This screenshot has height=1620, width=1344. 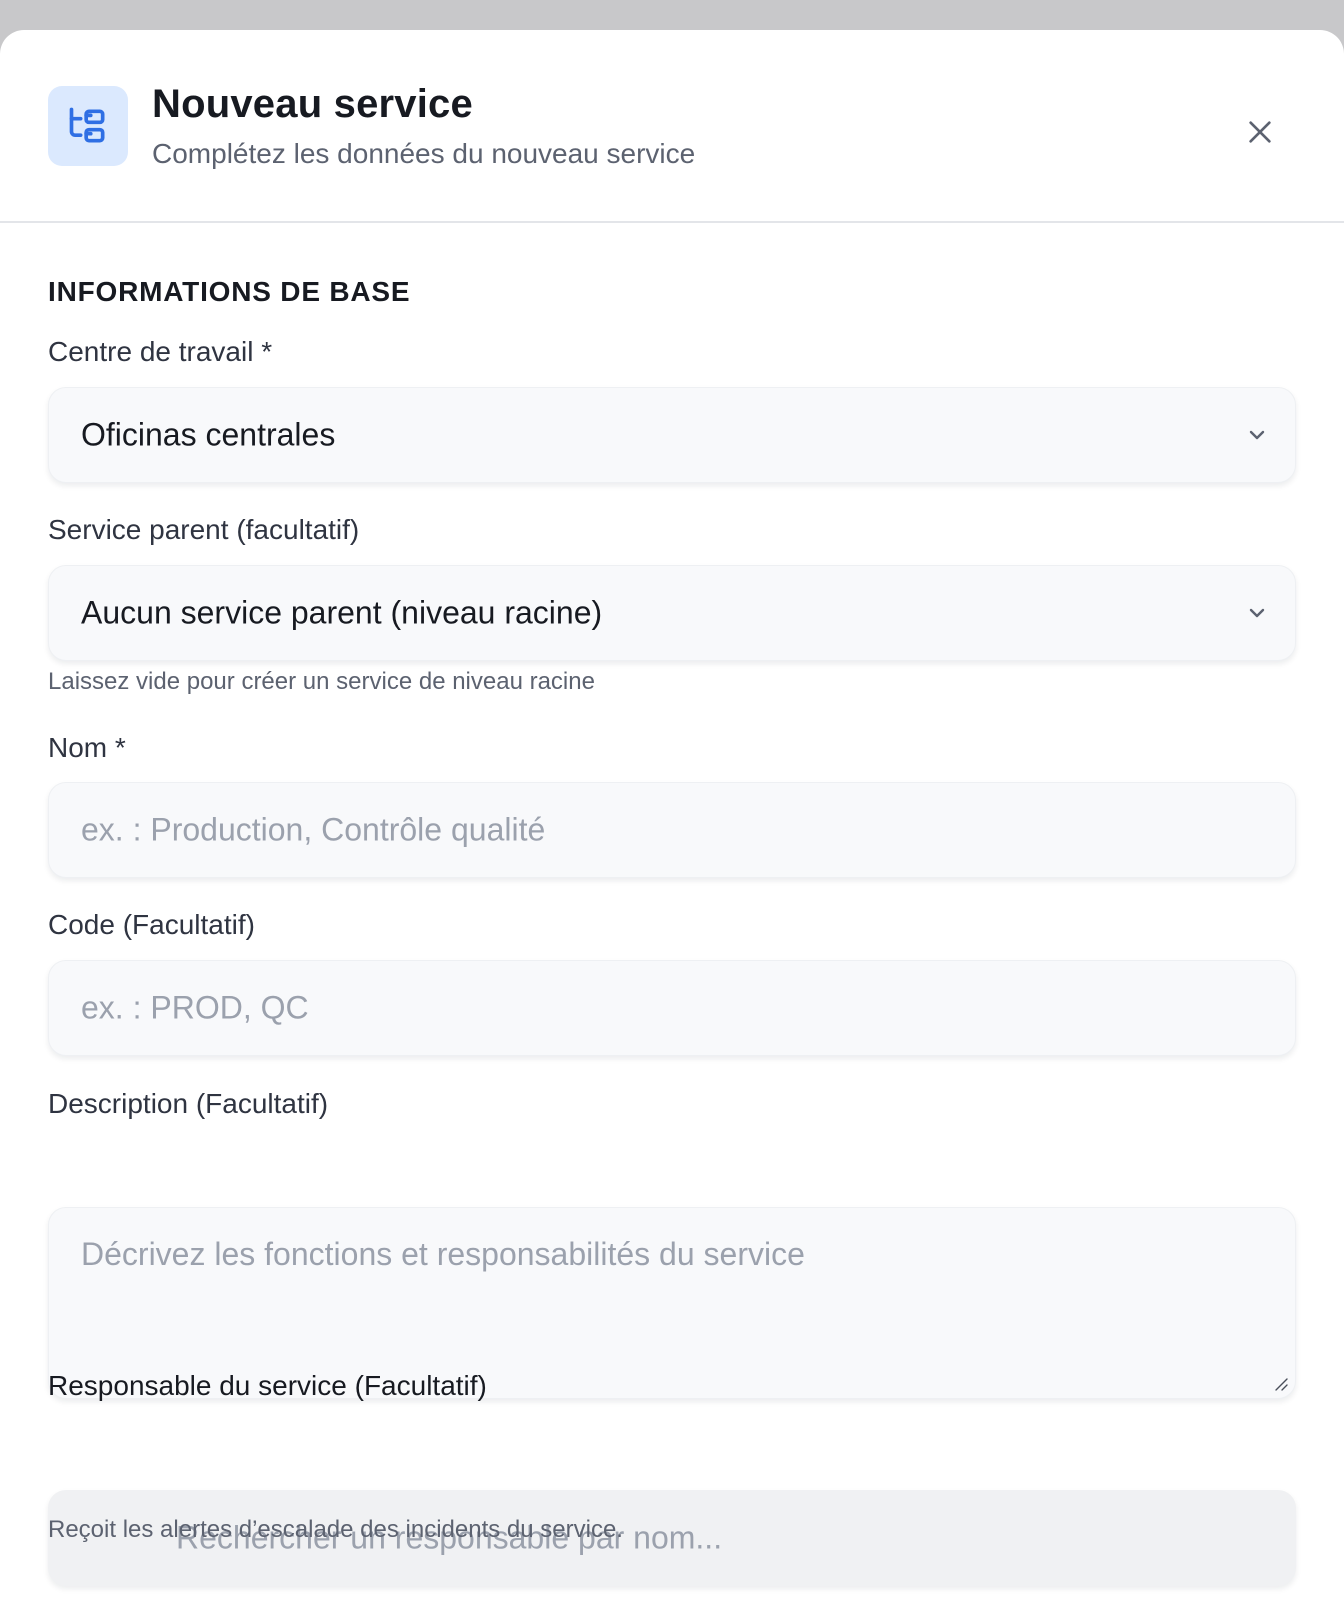 I want to click on code-label: Code (Facultatif), so click(x=151, y=924).